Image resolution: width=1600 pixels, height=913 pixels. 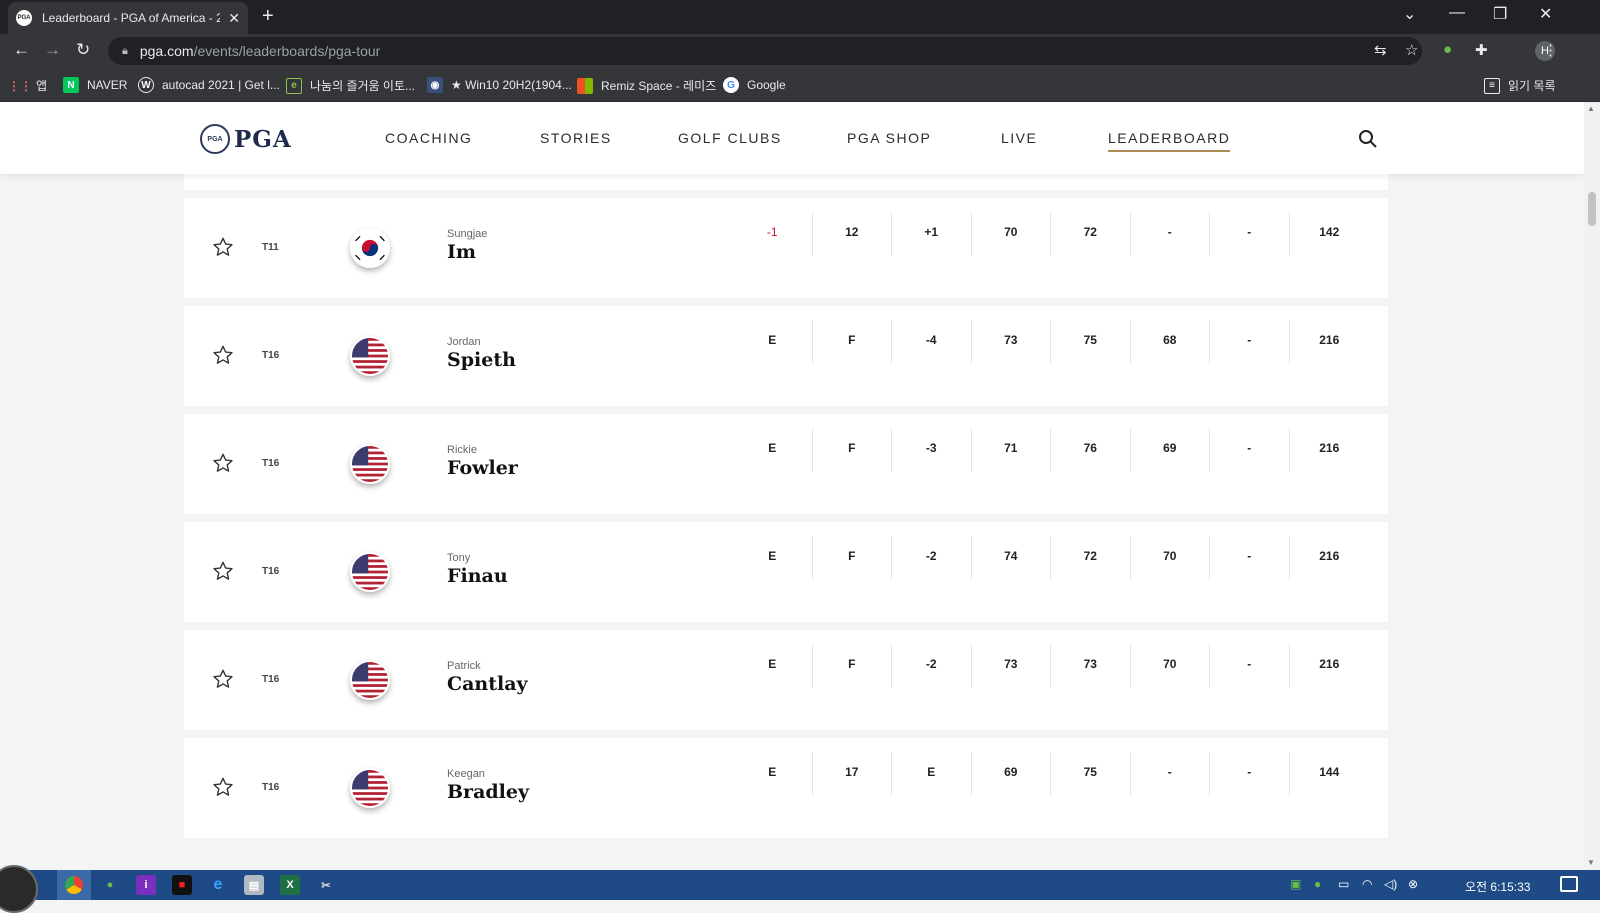 I want to click on taskbar-explorer: ▤, so click(x=254, y=885).